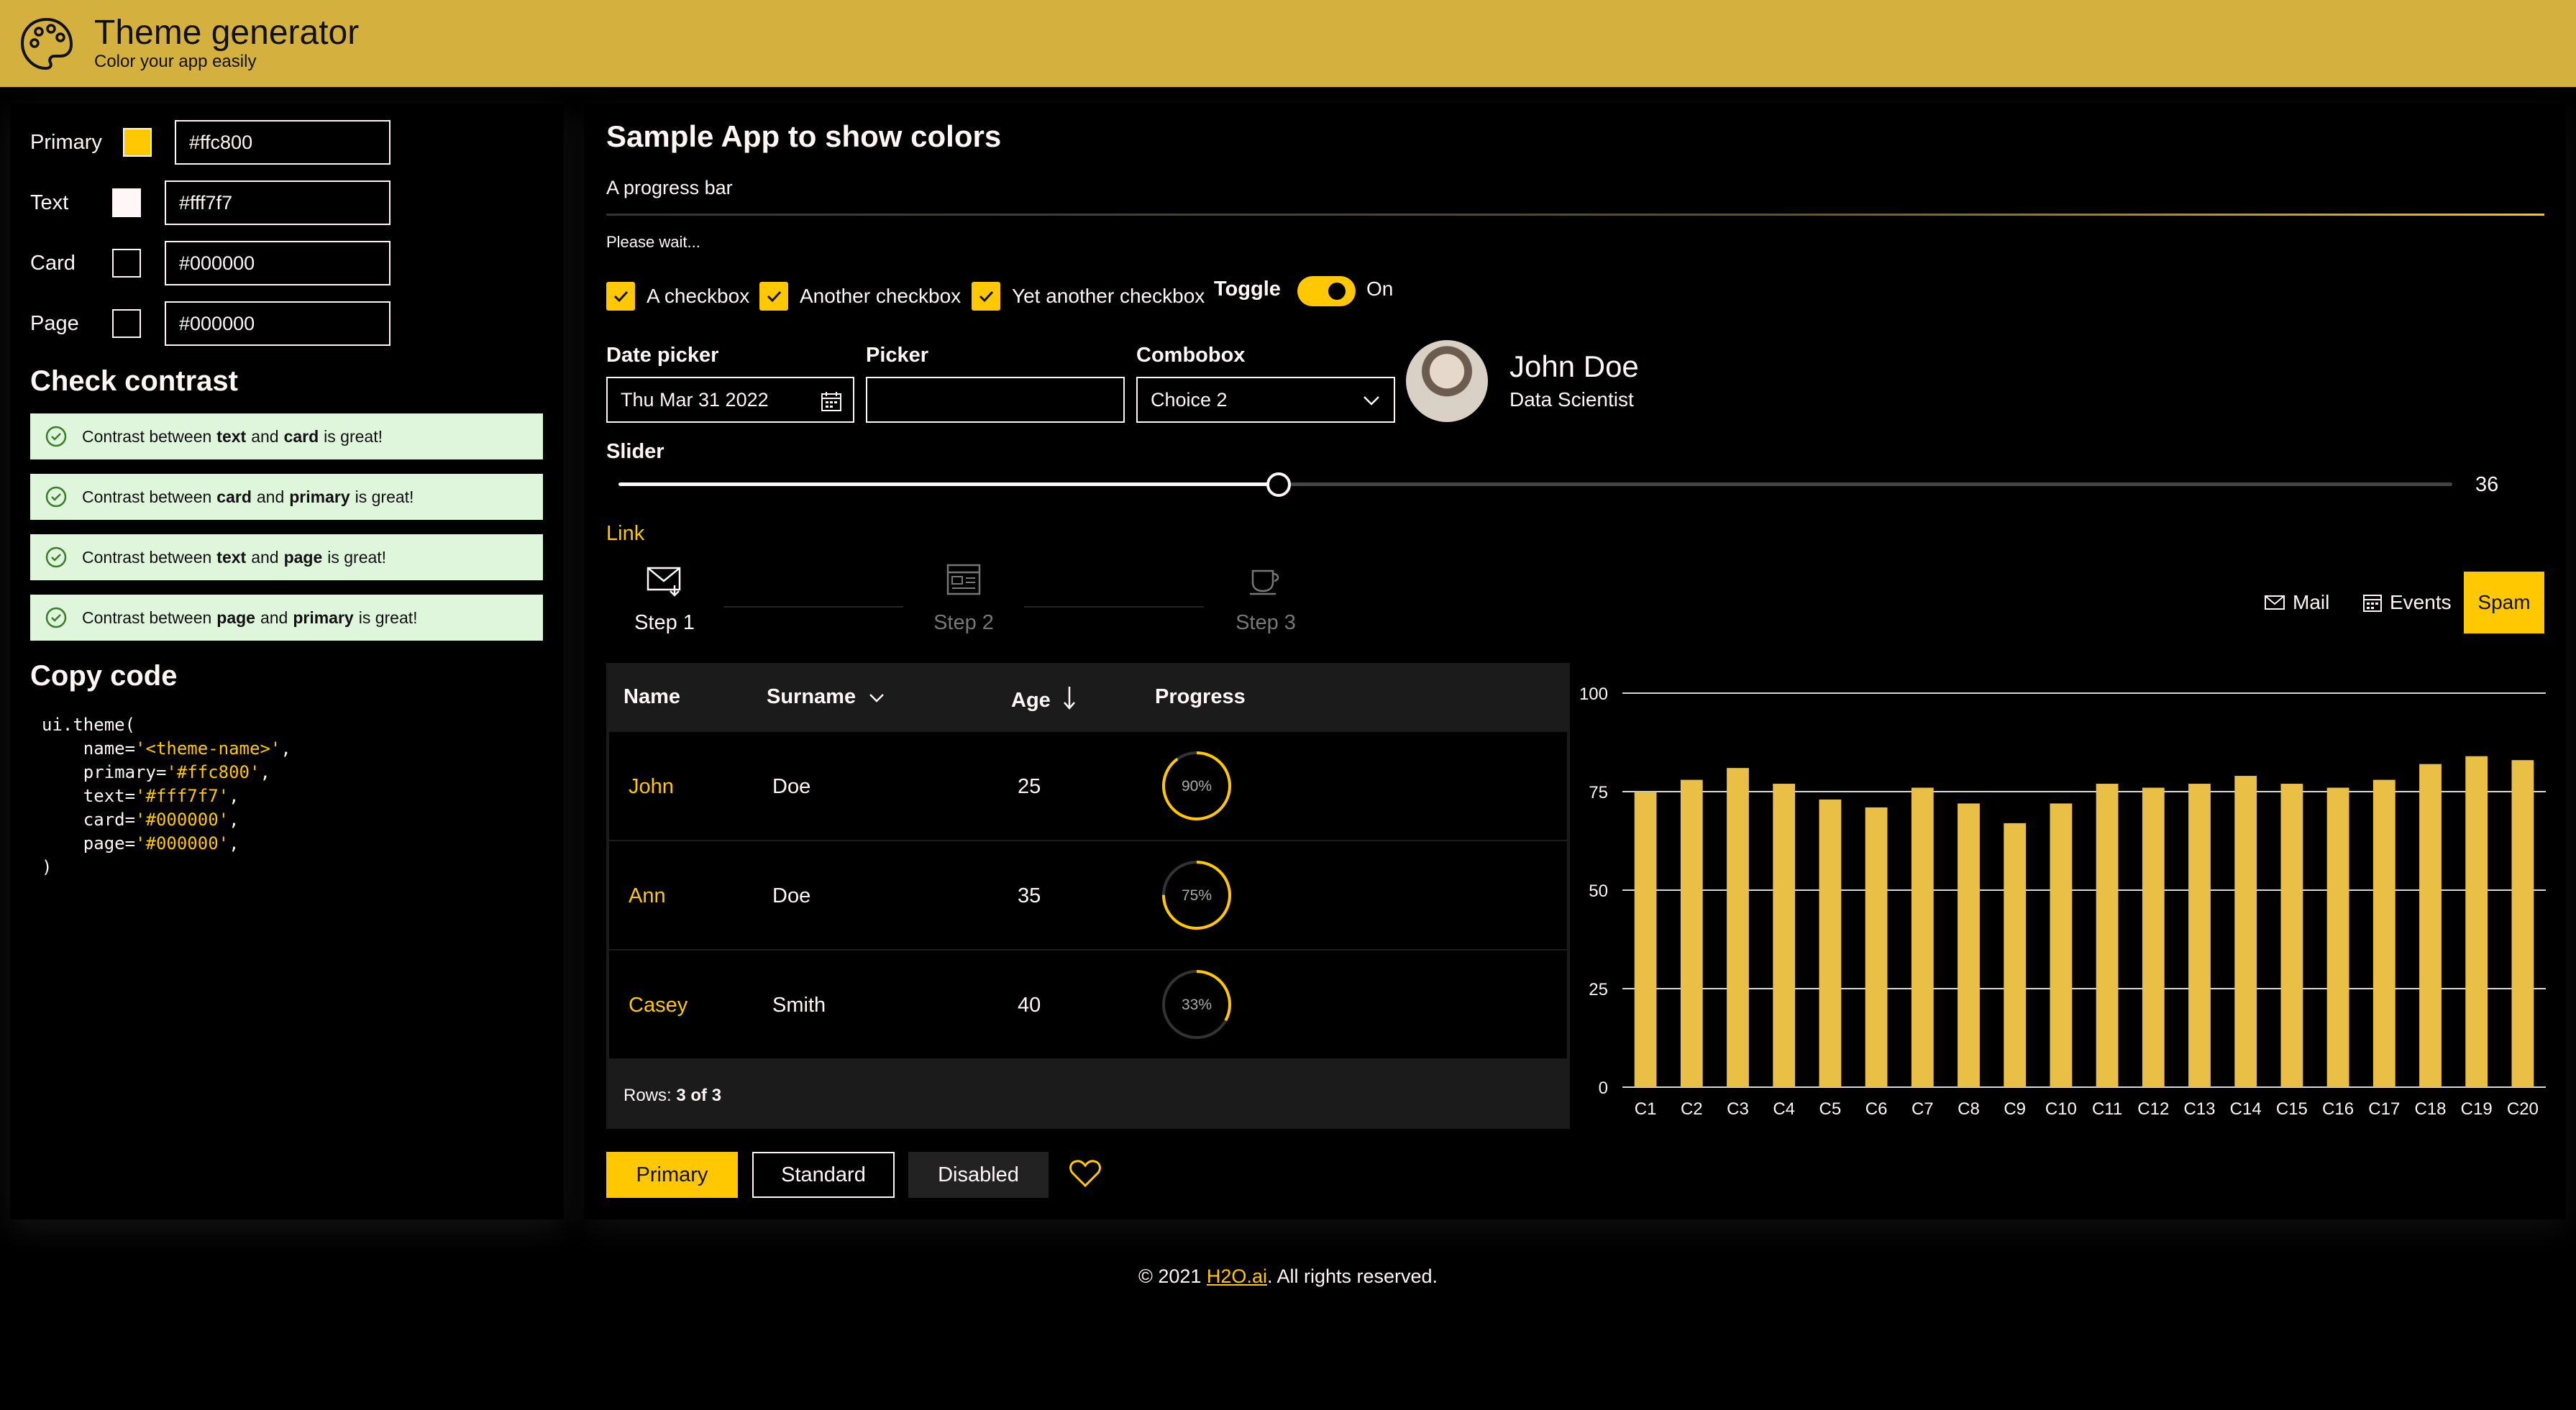  I want to click on chart-x-tick-label: C3, so click(1738, 1109).